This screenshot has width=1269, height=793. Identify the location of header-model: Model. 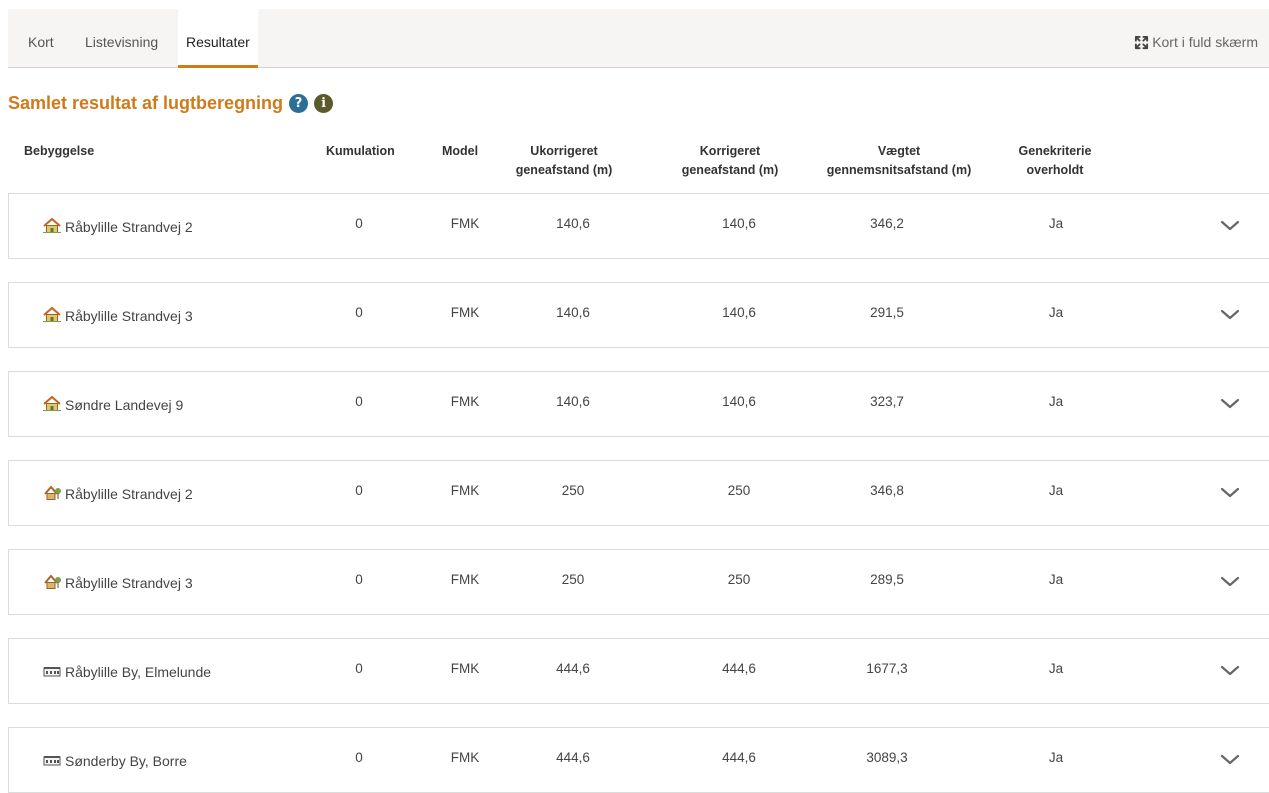
(460, 151).